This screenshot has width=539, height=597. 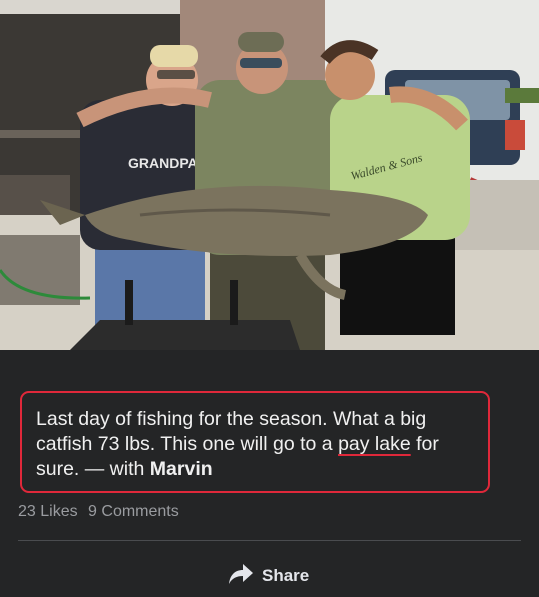 I want to click on caption-underlined-text: pay lake, so click(x=374, y=444).